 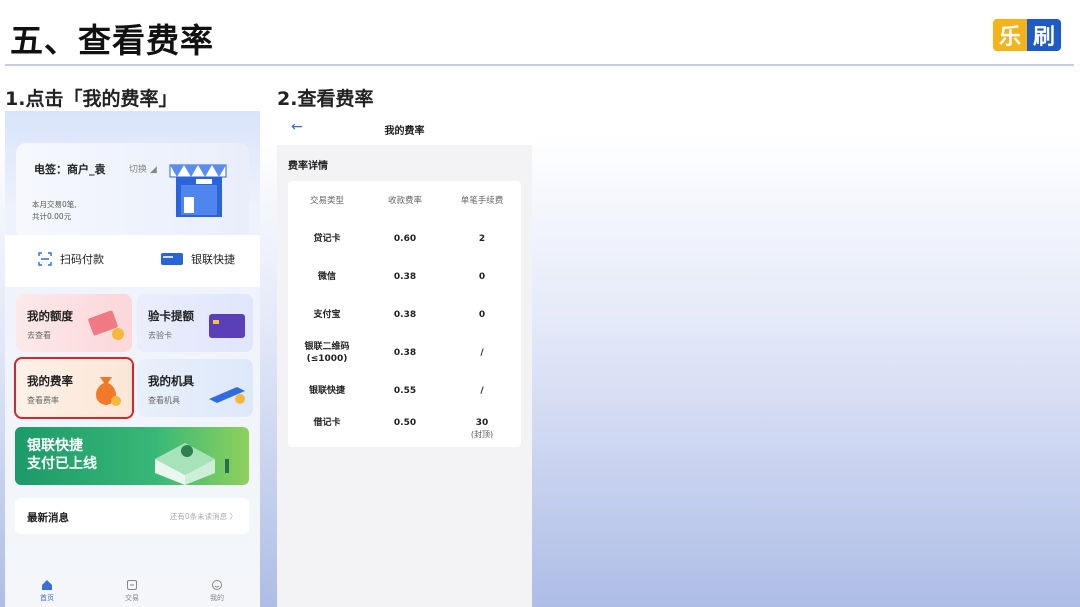 What do you see at coordinates (82, 259) in the screenshot?
I see `scan-pay-label: 扫码付款` at bounding box center [82, 259].